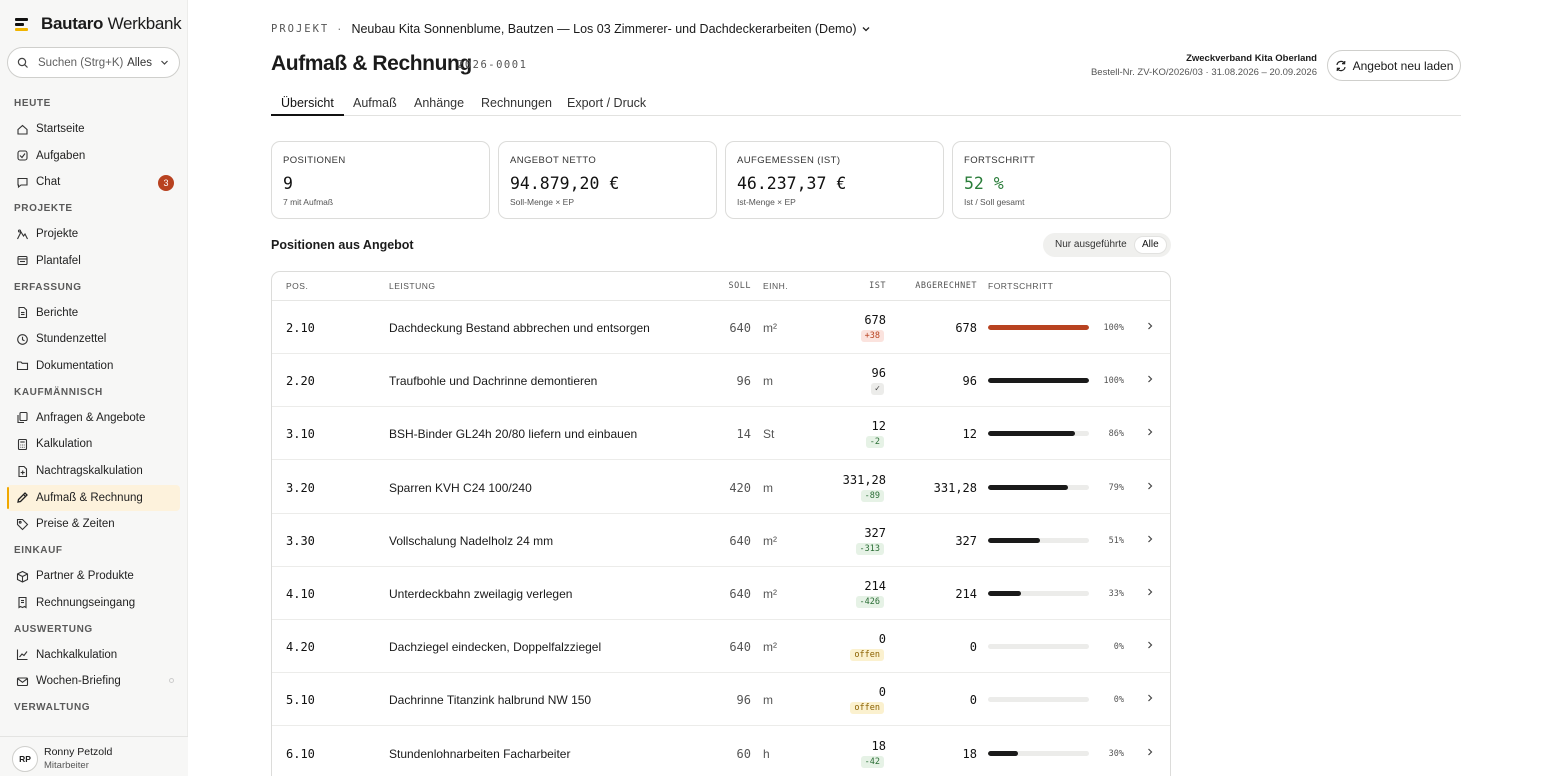  What do you see at coordinates (969, 381) in the screenshot?
I see `billed-quantity: 96` at bounding box center [969, 381].